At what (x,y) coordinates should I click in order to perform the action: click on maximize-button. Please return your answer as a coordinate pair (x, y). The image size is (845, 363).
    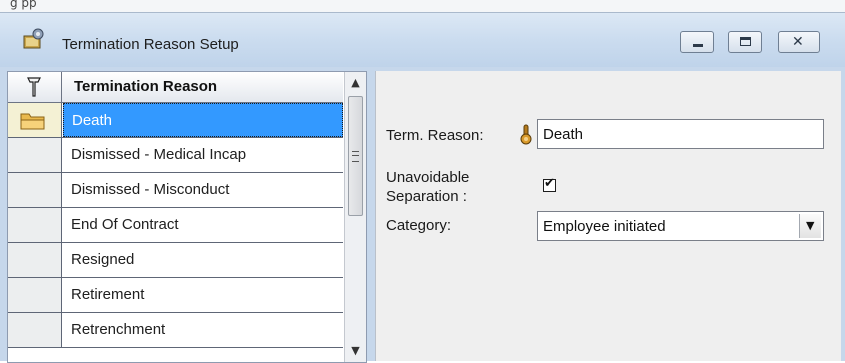
    Looking at the image, I should click on (745, 42).